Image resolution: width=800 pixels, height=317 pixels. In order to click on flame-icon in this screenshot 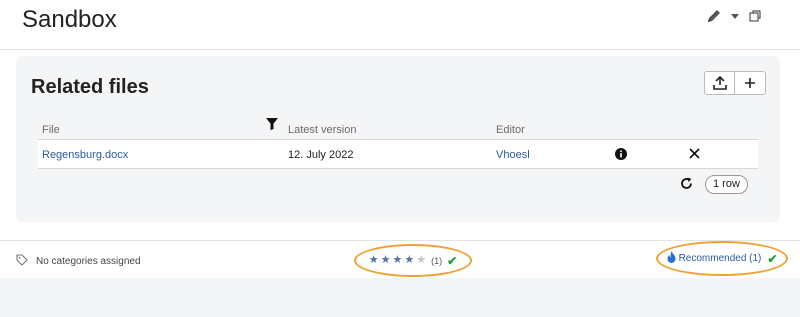, I will do `click(671, 258)`.